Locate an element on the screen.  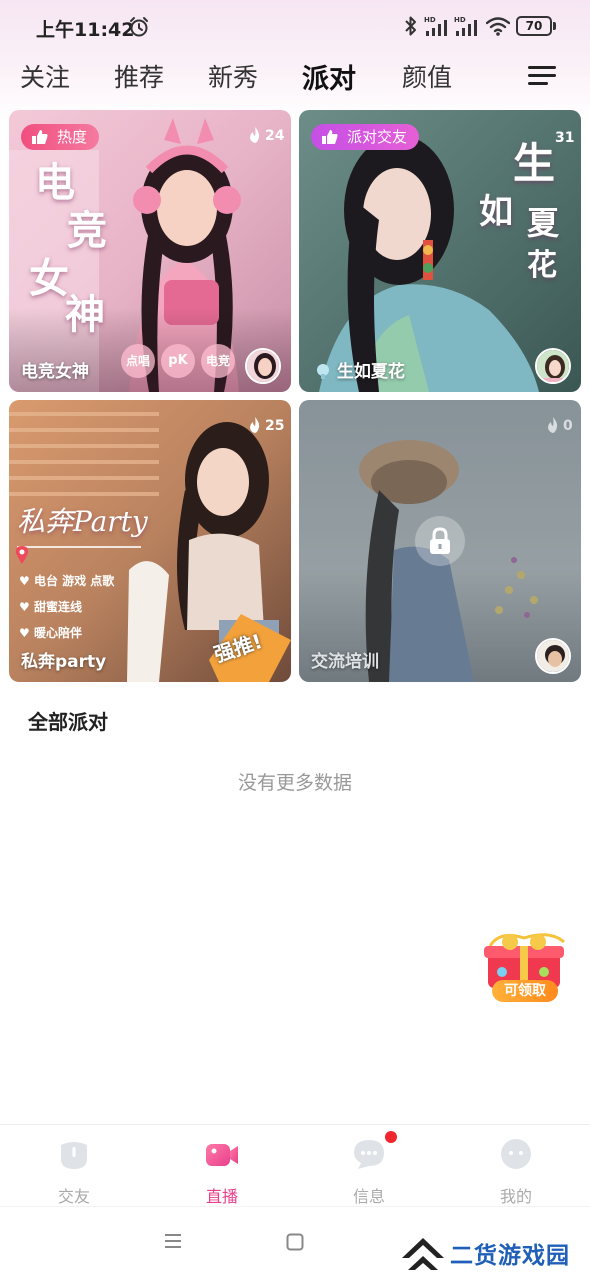
menu-icon is located at coordinates (543, 76).